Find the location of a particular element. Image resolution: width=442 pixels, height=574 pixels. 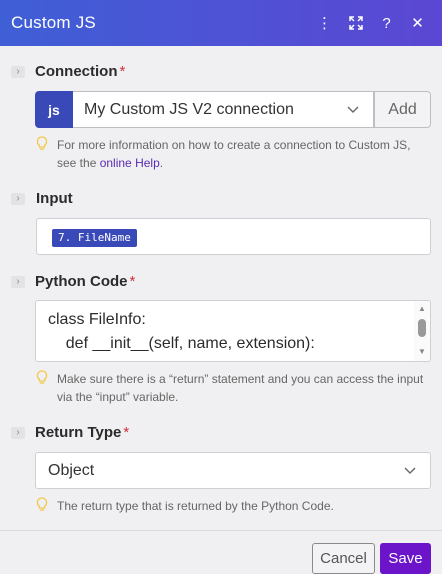

connection-selected-value: My Custom JS V2 connection is located at coordinates (189, 109).